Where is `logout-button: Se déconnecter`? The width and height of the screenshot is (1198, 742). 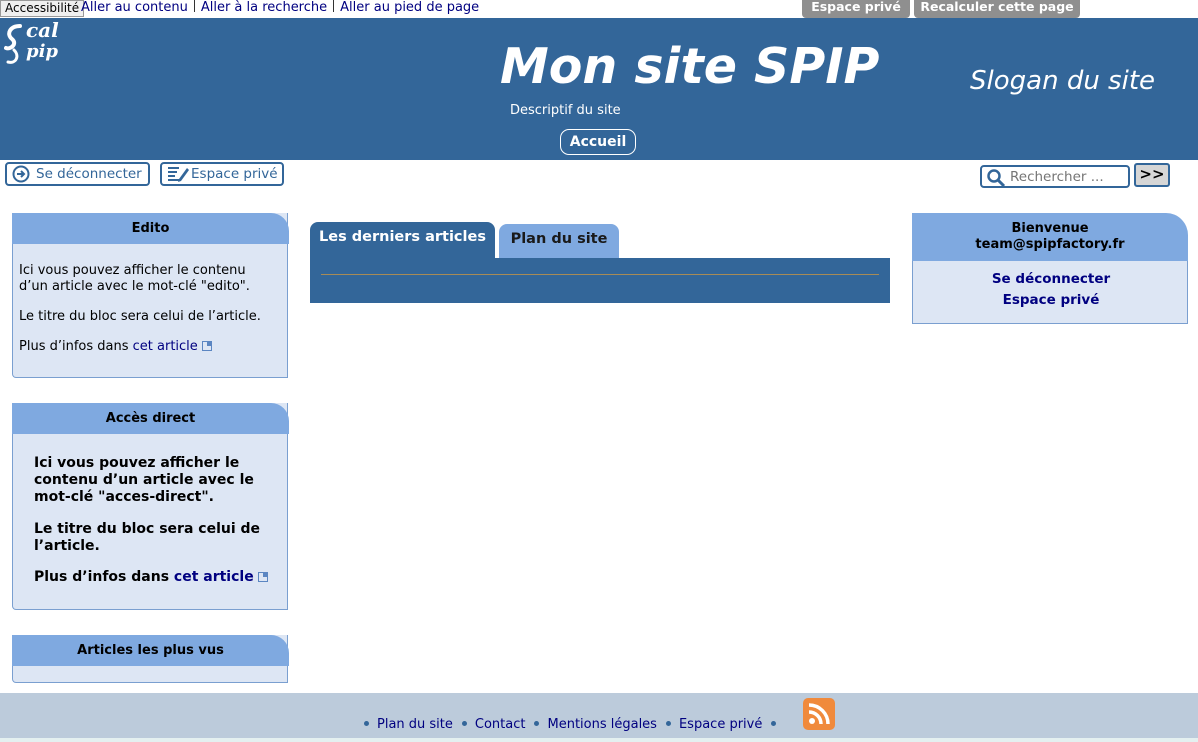 logout-button: Se déconnecter is located at coordinates (77, 174).